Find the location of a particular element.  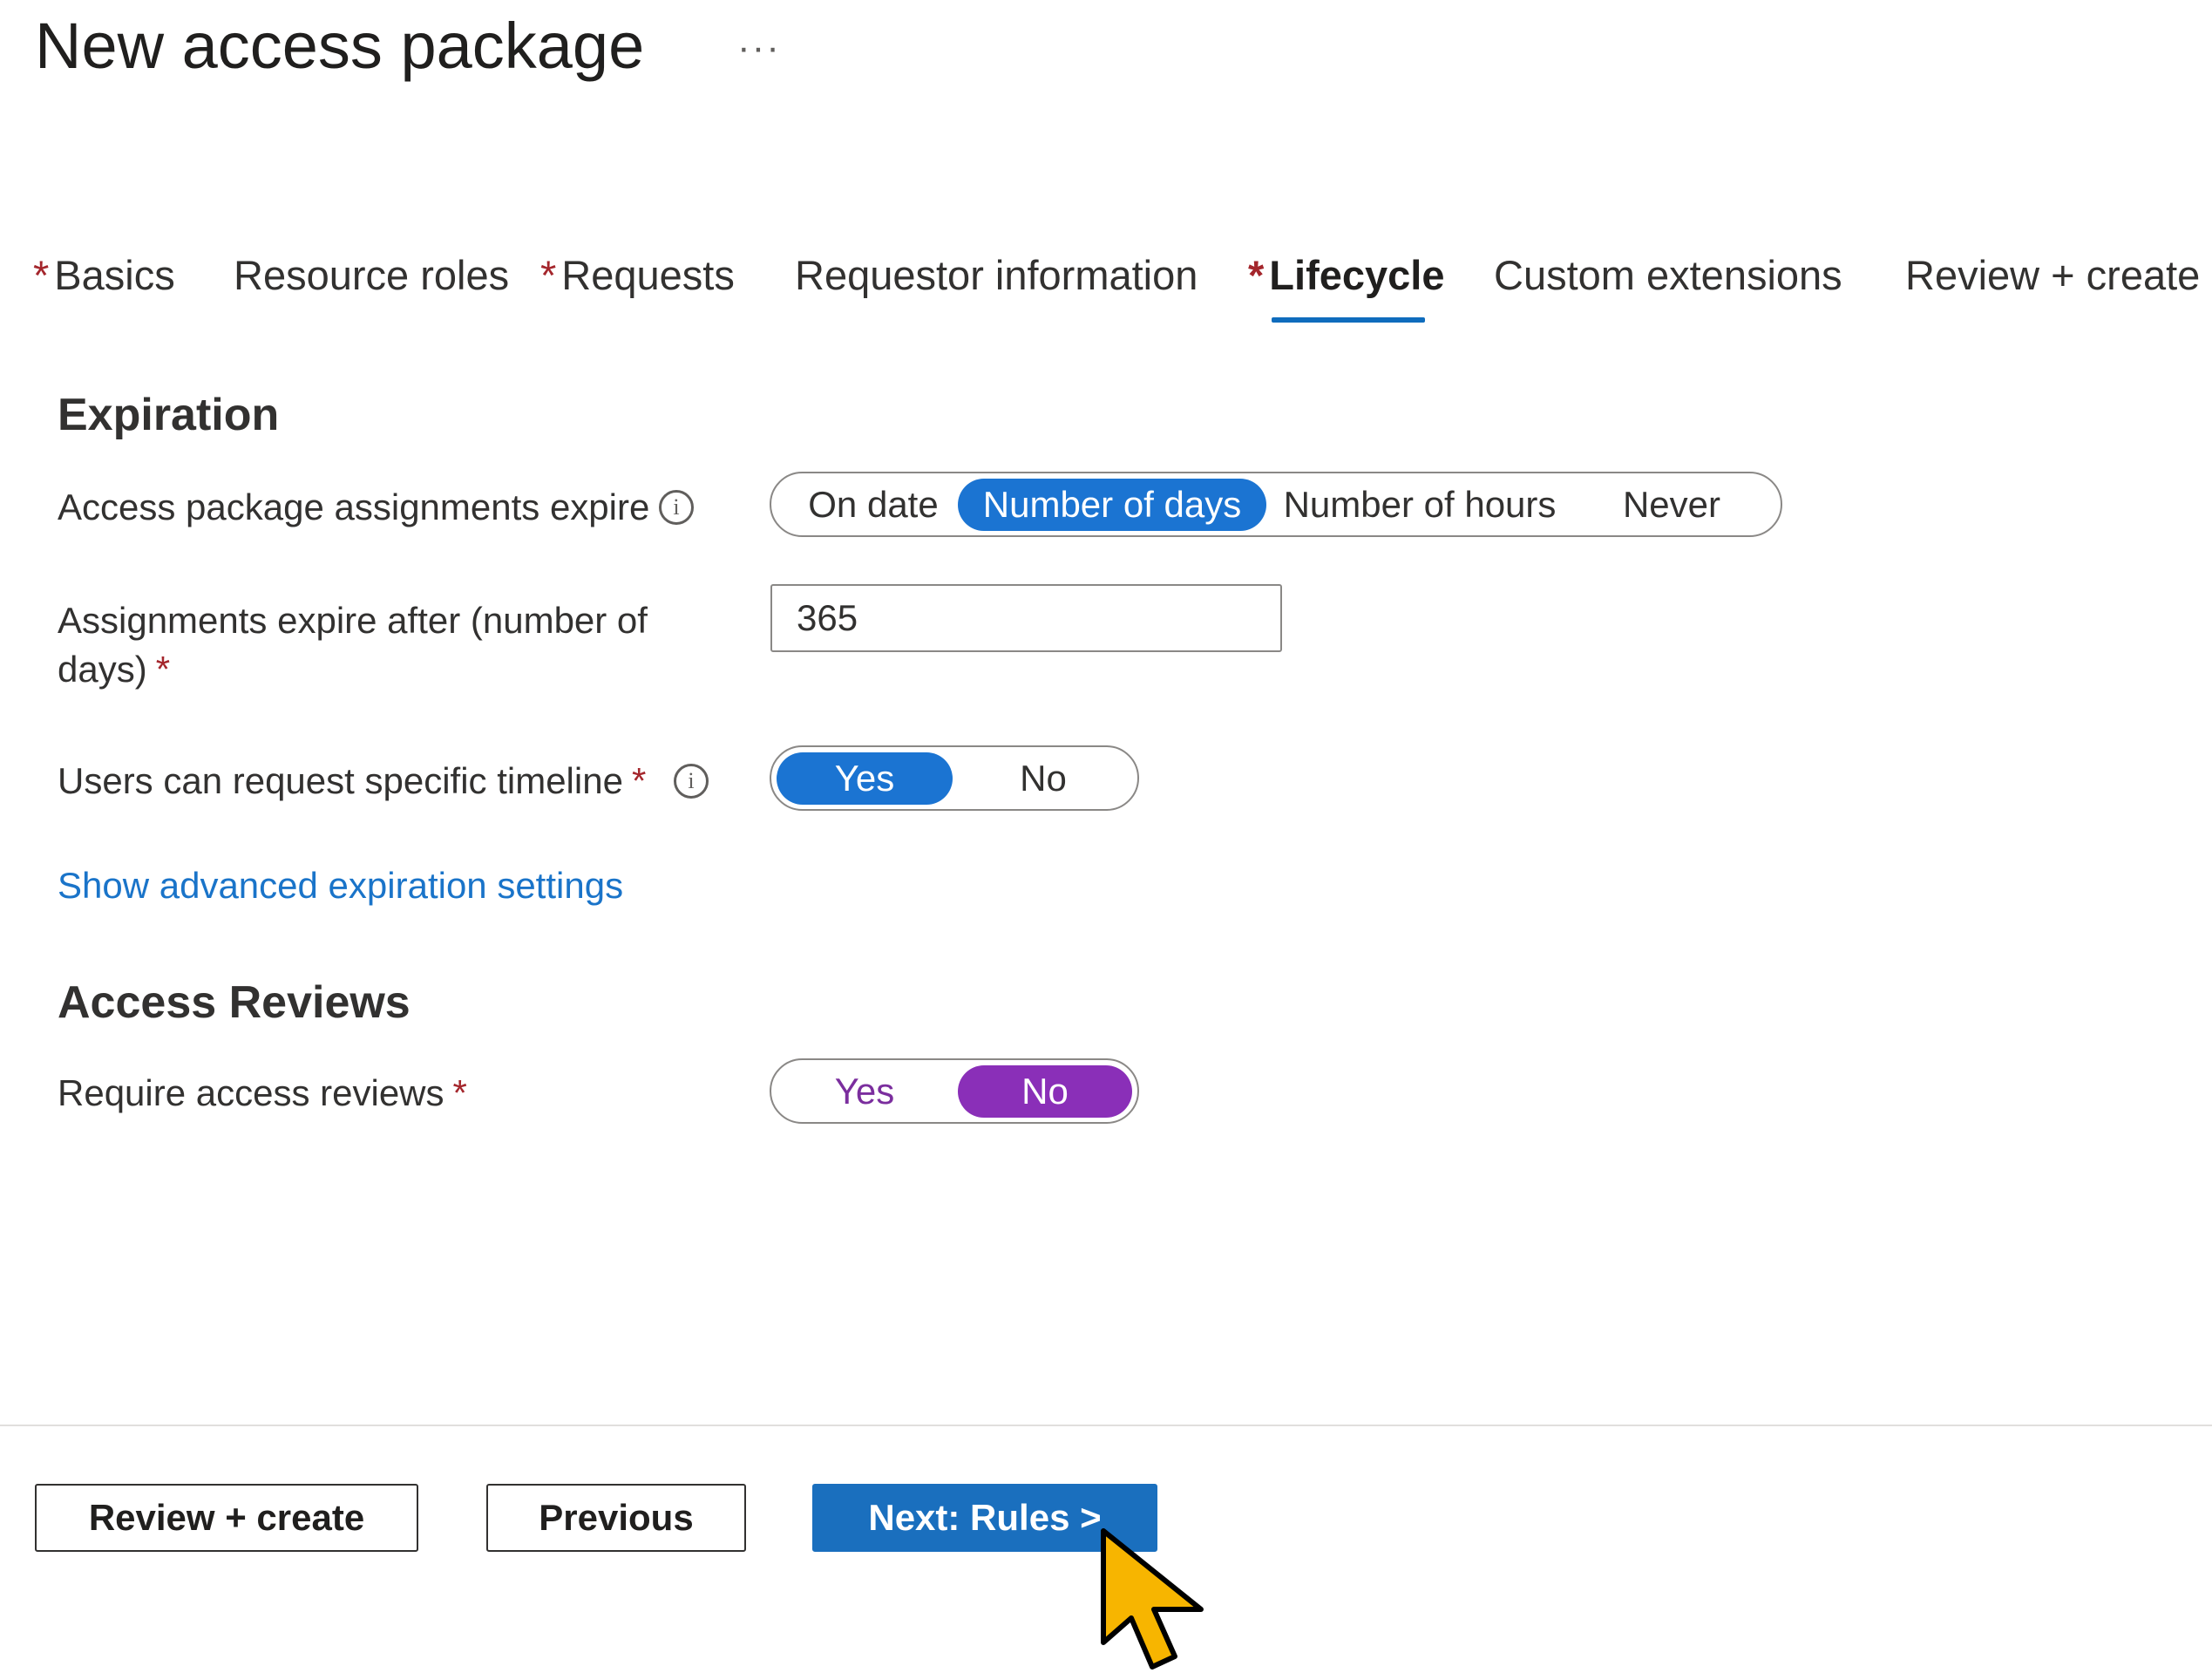

tab-label: Requestor information is located at coordinates (997, 275).